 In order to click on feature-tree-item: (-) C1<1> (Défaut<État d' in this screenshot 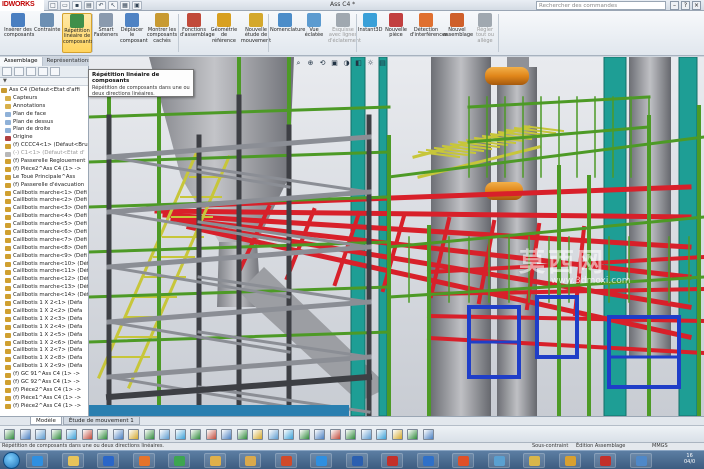, I will do `click(44, 154)`.